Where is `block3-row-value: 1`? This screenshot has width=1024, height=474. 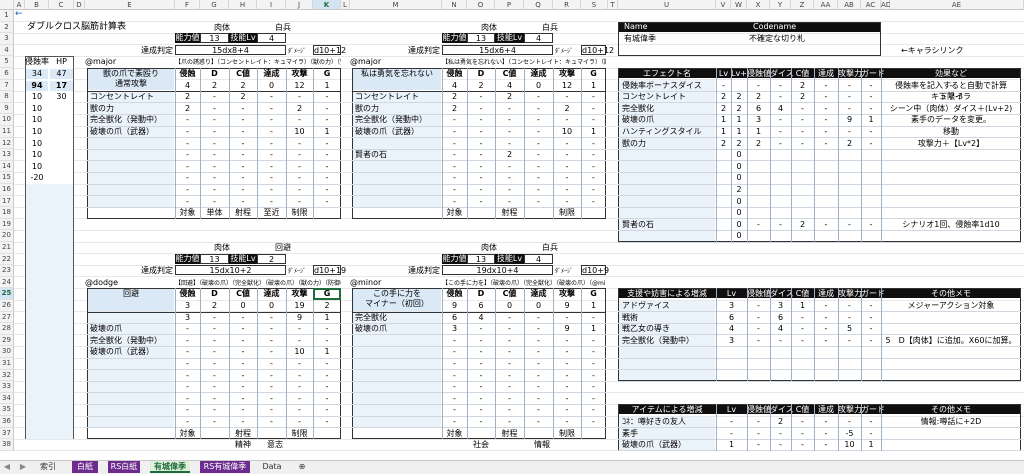 block3-row-value: 1 is located at coordinates (327, 352).